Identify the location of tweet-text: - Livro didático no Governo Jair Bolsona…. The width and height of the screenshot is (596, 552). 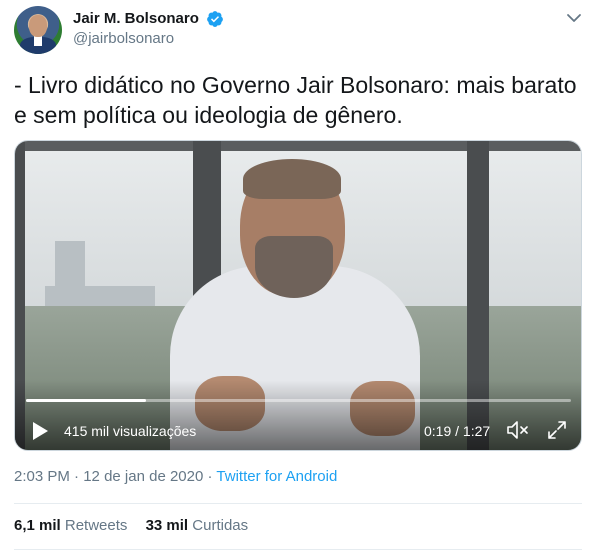
(295, 100).